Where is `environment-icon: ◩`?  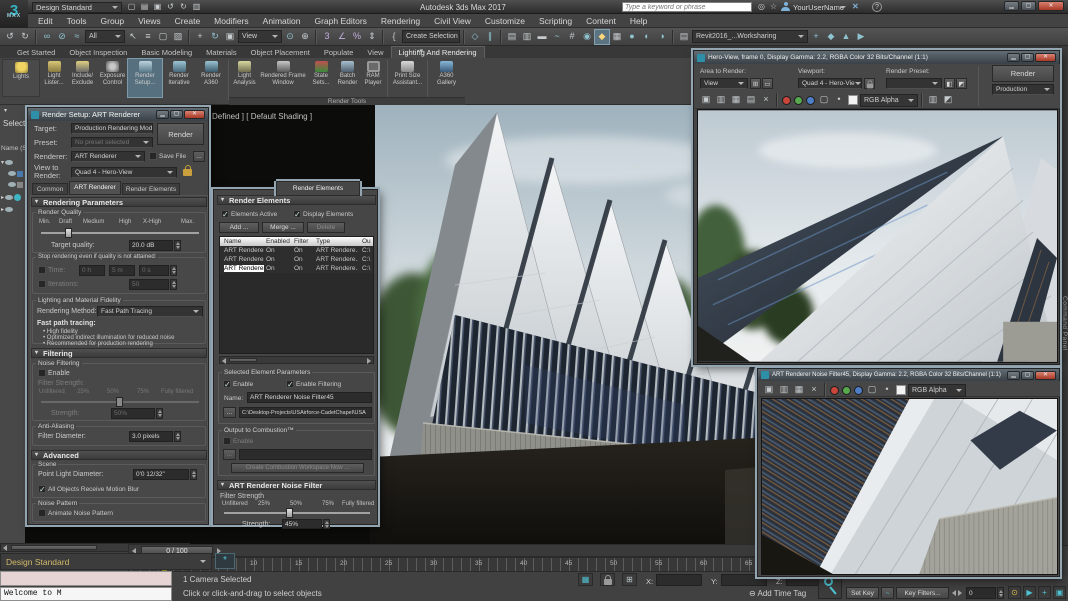
environment-icon: ◩ is located at coordinates (961, 83).